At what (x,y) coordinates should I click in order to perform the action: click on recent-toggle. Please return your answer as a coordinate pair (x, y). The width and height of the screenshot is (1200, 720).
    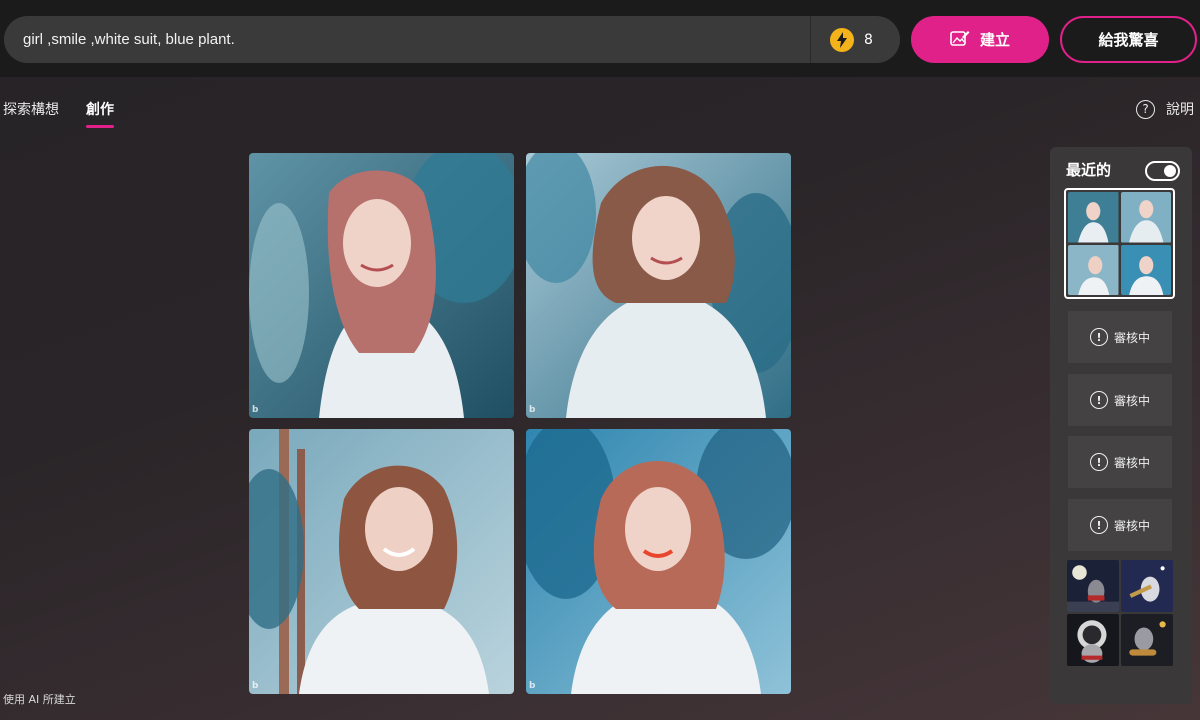
    Looking at the image, I should click on (1162, 171).